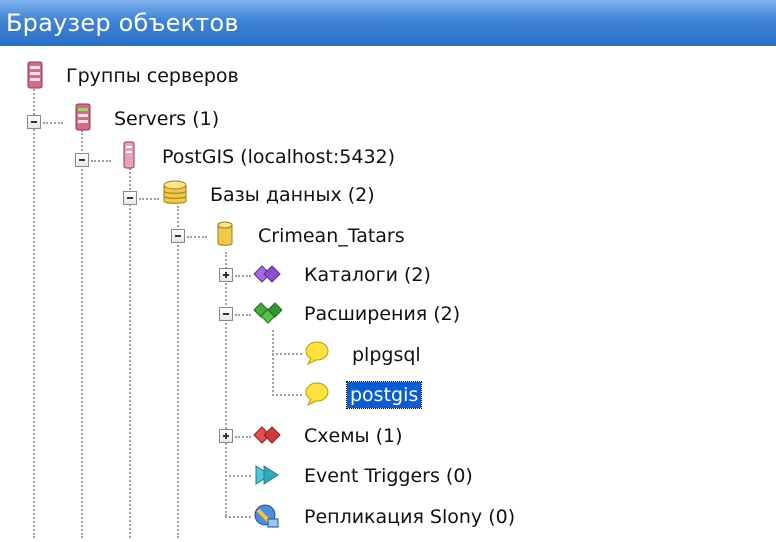 Image resolution: width=776 pixels, height=542 pixels. I want to click on schemas-icon, so click(267, 435).